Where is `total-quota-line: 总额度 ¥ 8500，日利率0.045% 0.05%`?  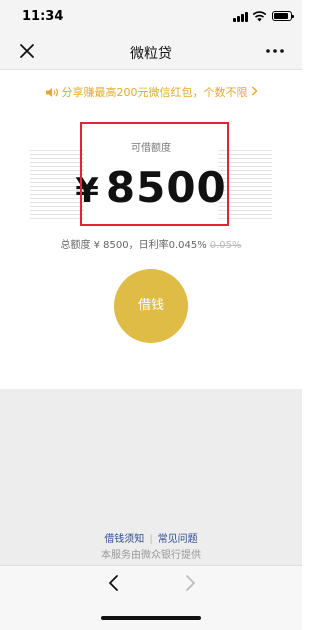
total-quota-line: 总额度 ¥ 8500，日利率0.045% 0.05% is located at coordinates (151, 243).